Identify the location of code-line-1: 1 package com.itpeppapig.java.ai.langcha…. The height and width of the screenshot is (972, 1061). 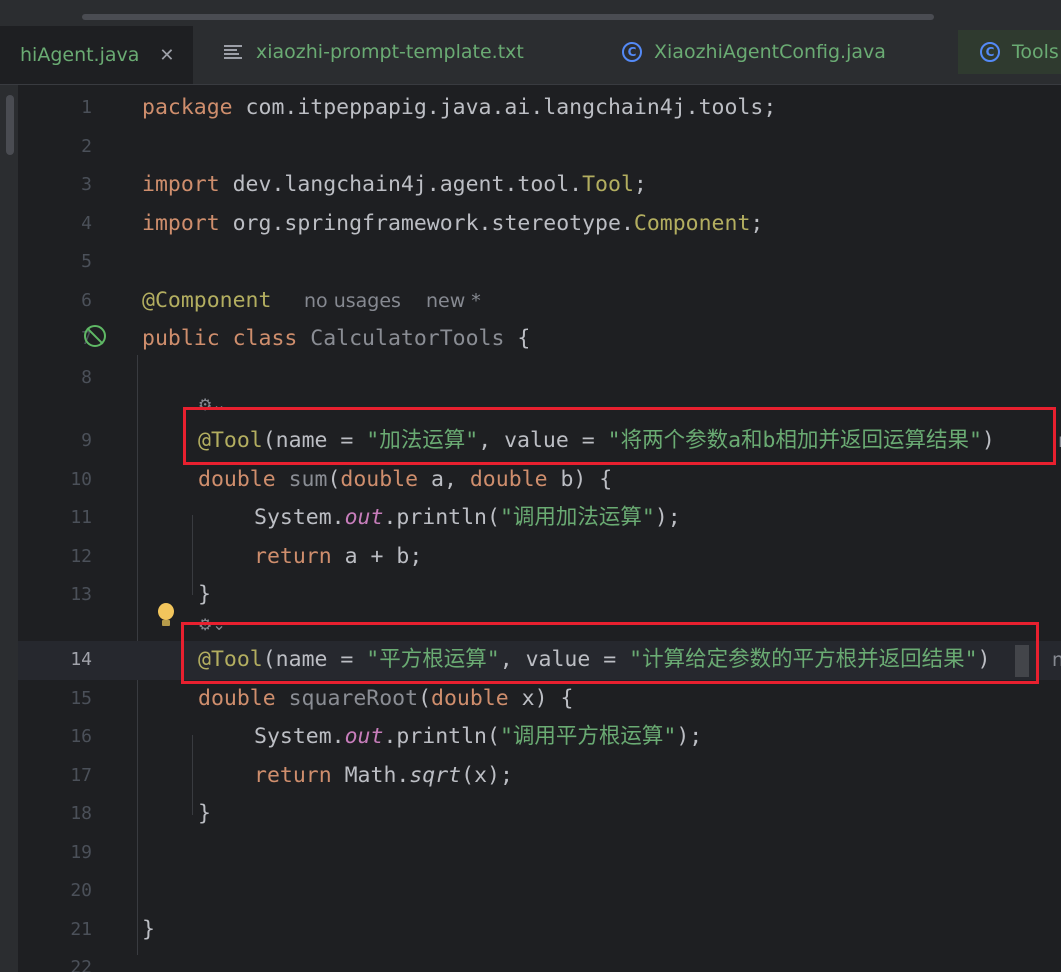
(539, 108).